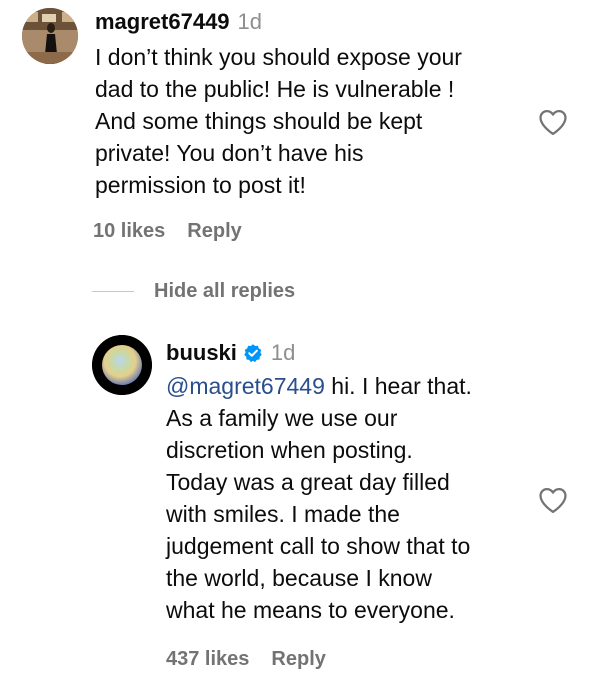 This screenshot has width=592, height=688. I want to click on comment-line: permission to post it!, so click(200, 185).